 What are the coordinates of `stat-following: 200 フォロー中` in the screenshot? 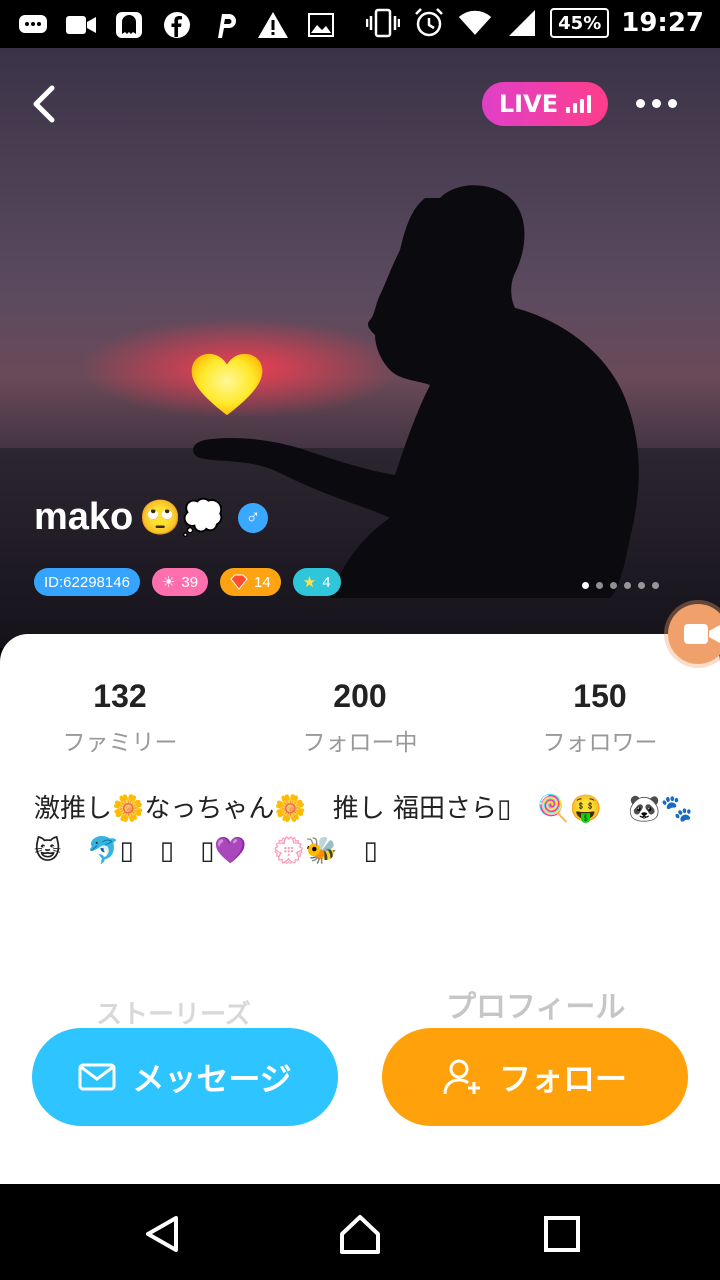 It's located at (360, 717).